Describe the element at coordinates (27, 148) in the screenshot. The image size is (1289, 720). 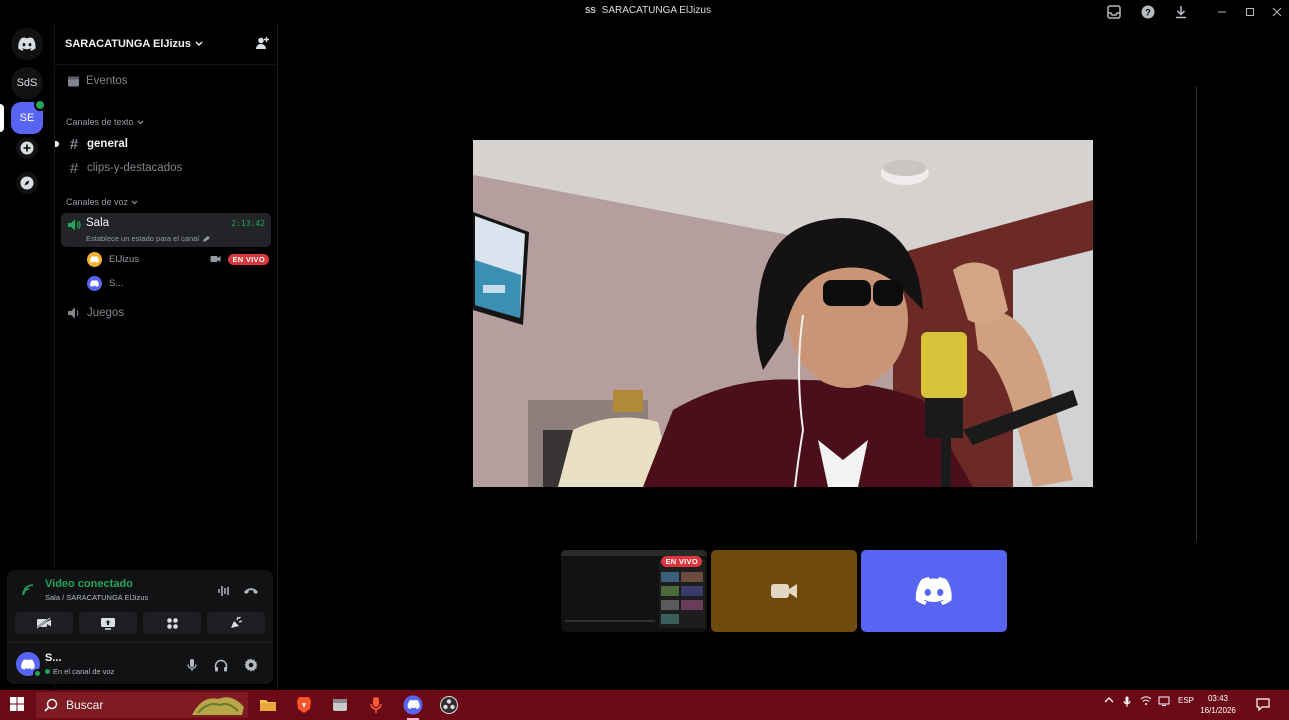
I see `add-server-icon` at that location.